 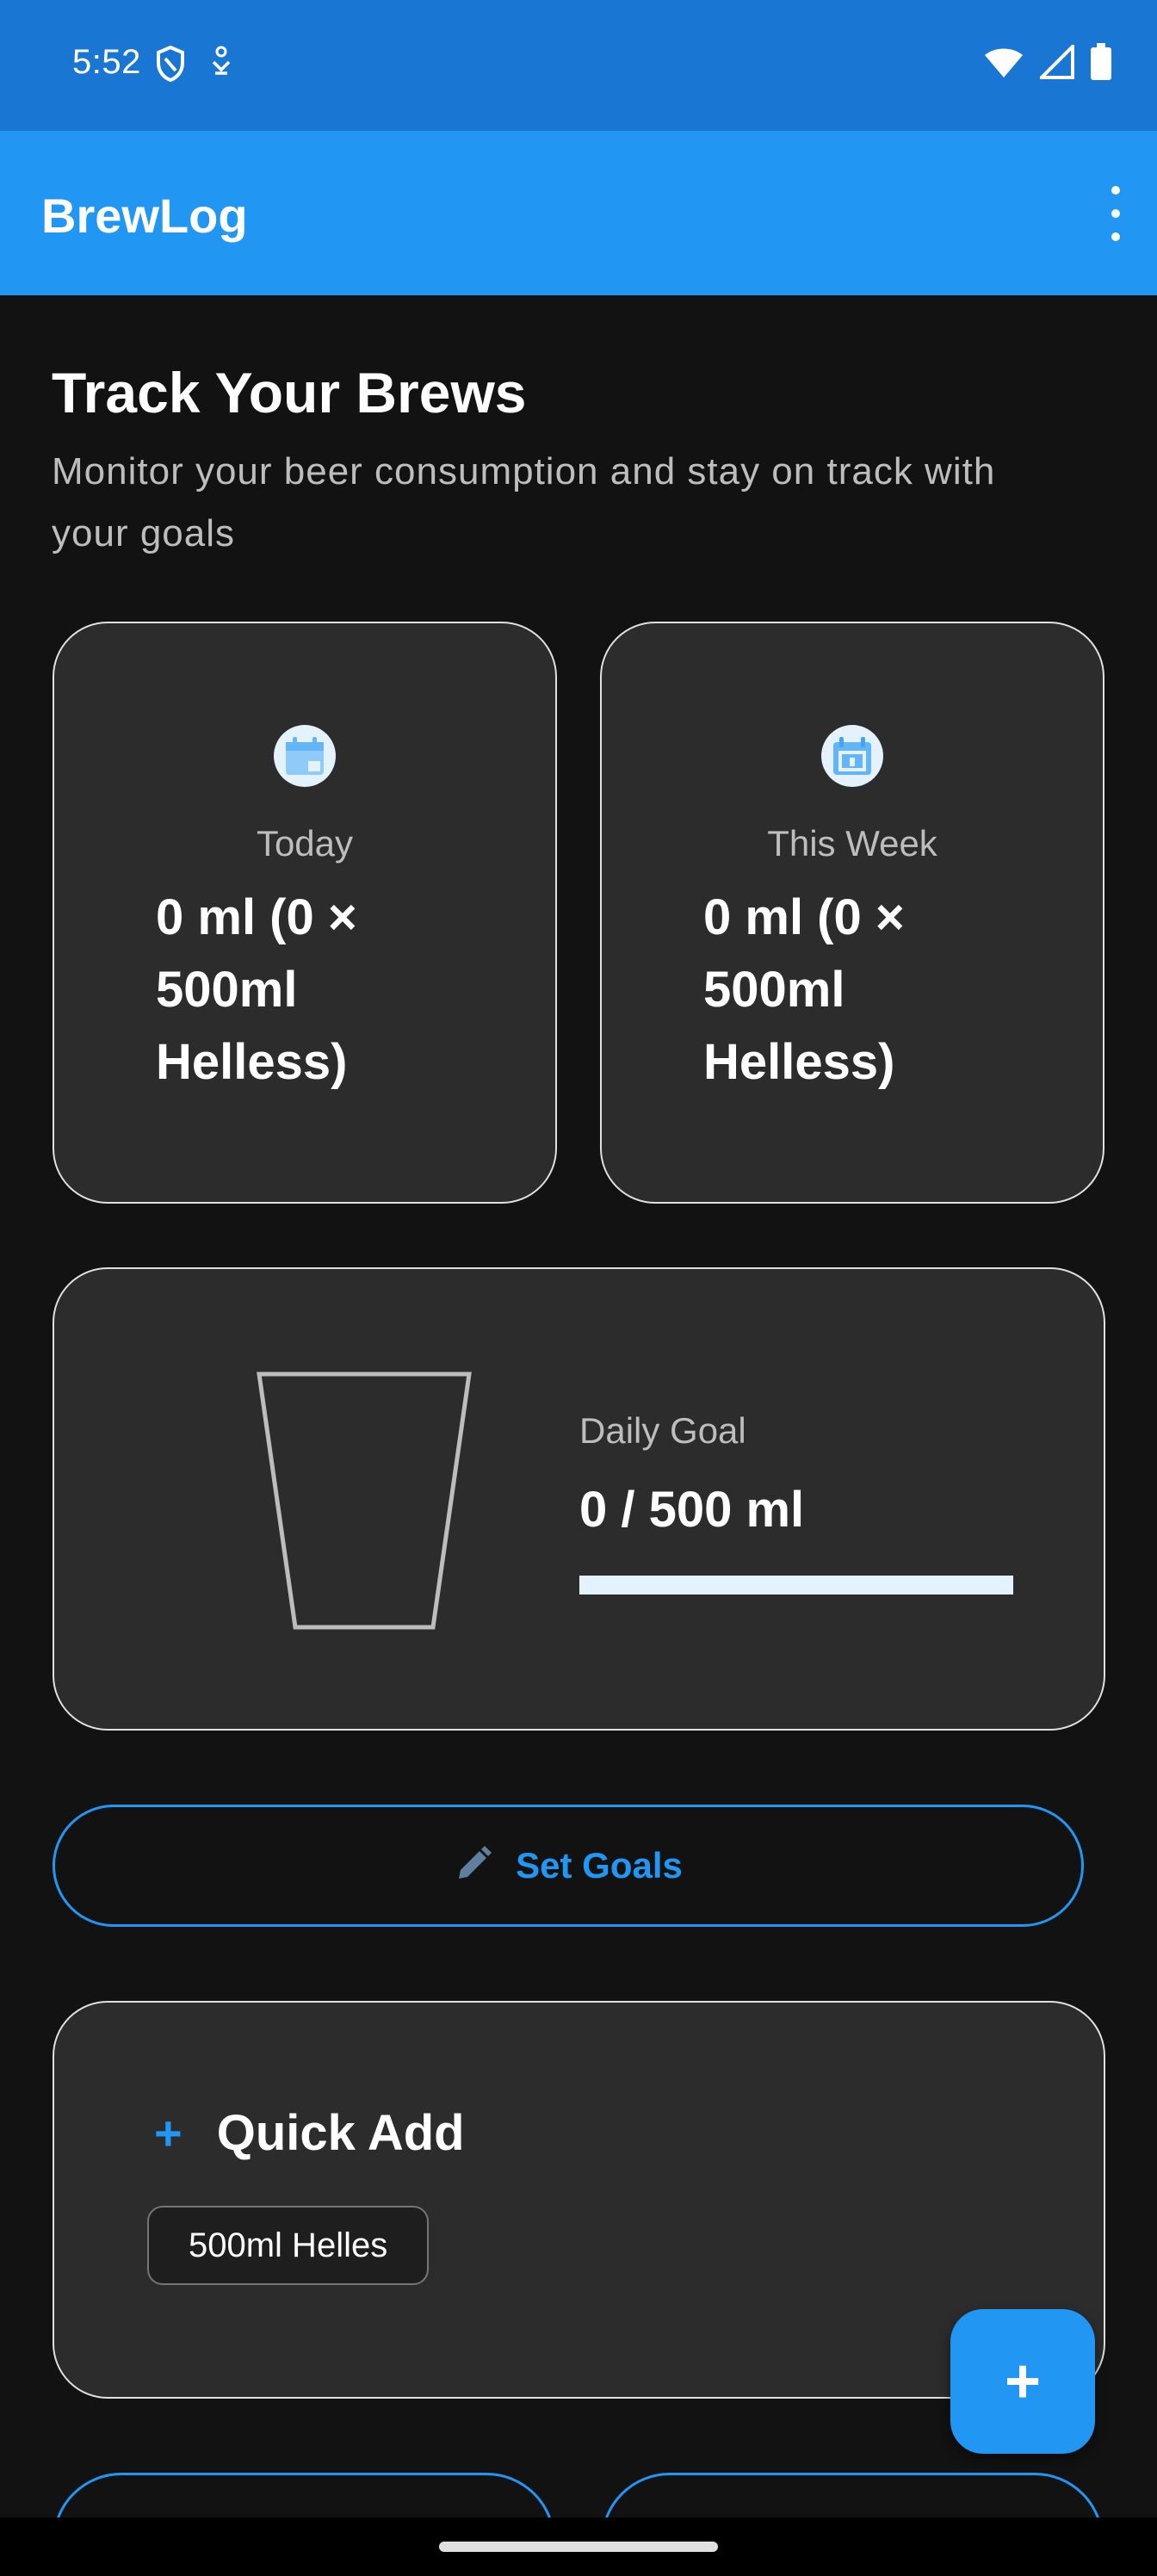 What do you see at coordinates (579, 213) in the screenshot?
I see `app-bar: BrewLog` at bounding box center [579, 213].